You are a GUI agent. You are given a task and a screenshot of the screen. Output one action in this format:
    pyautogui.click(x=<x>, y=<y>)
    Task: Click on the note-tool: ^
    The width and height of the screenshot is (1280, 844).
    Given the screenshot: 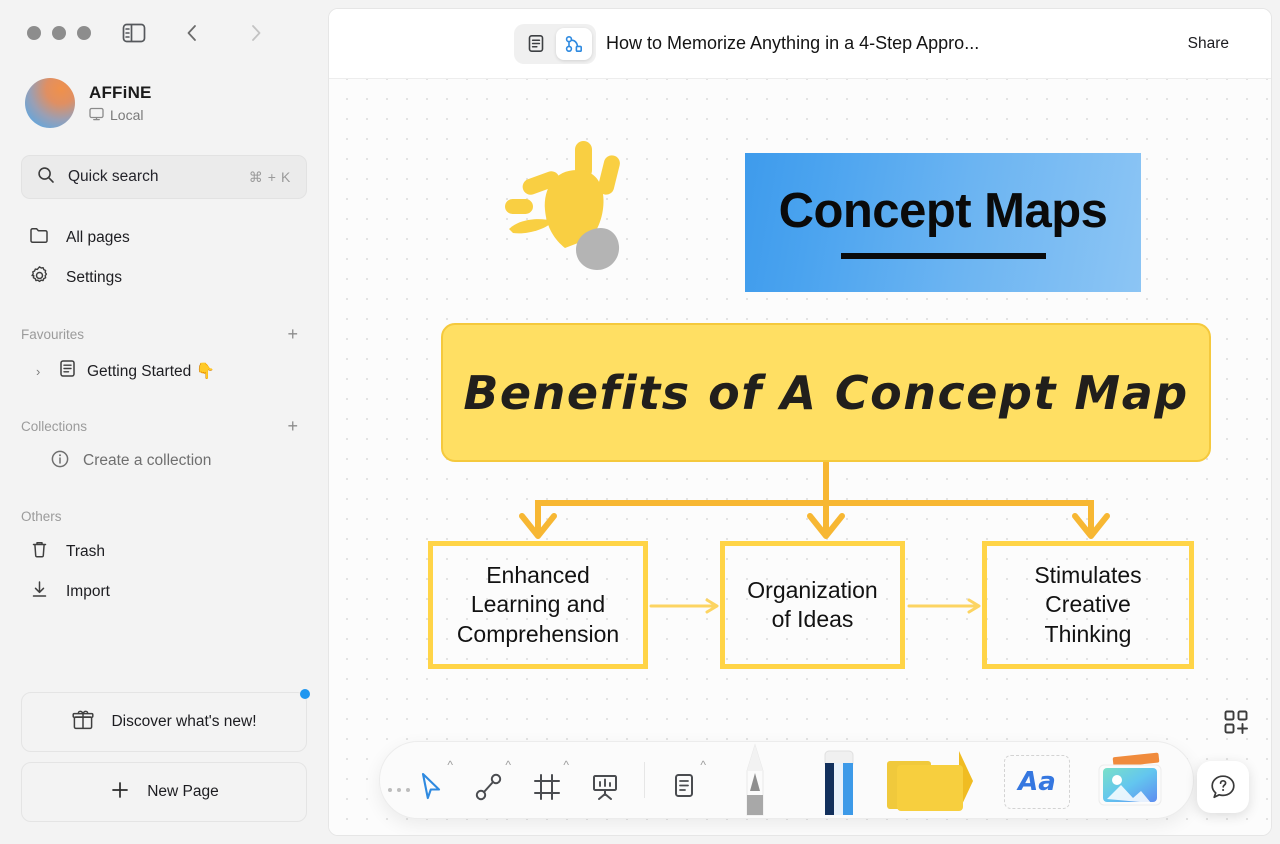 What is the action you would take?
    pyautogui.click(x=684, y=780)
    